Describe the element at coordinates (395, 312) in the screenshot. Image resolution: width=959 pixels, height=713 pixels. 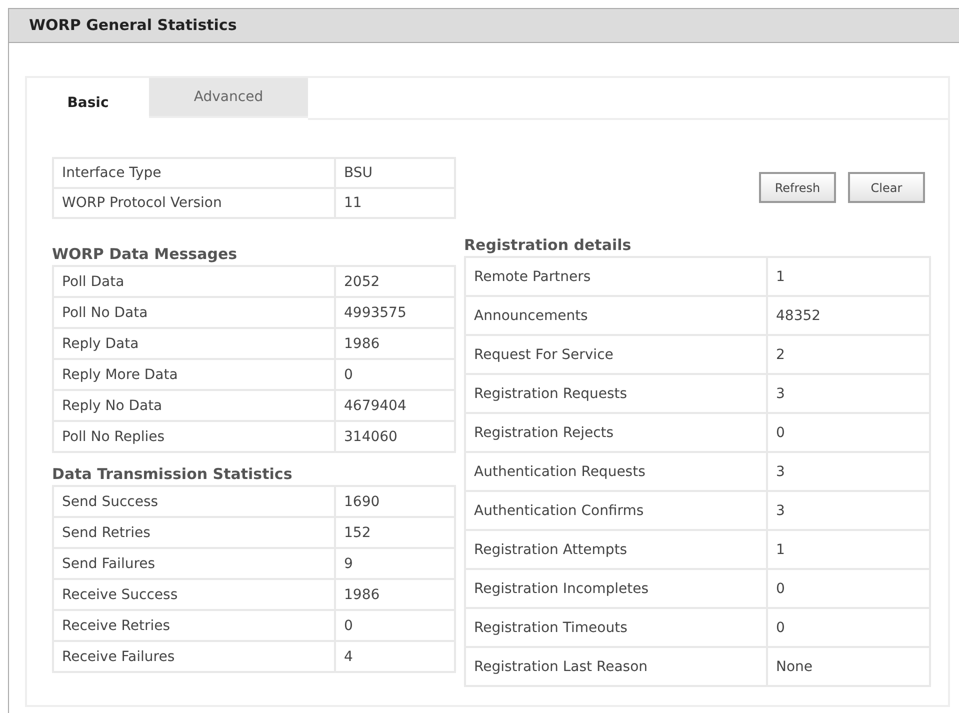
I see `value-cell: 4993575` at that location.